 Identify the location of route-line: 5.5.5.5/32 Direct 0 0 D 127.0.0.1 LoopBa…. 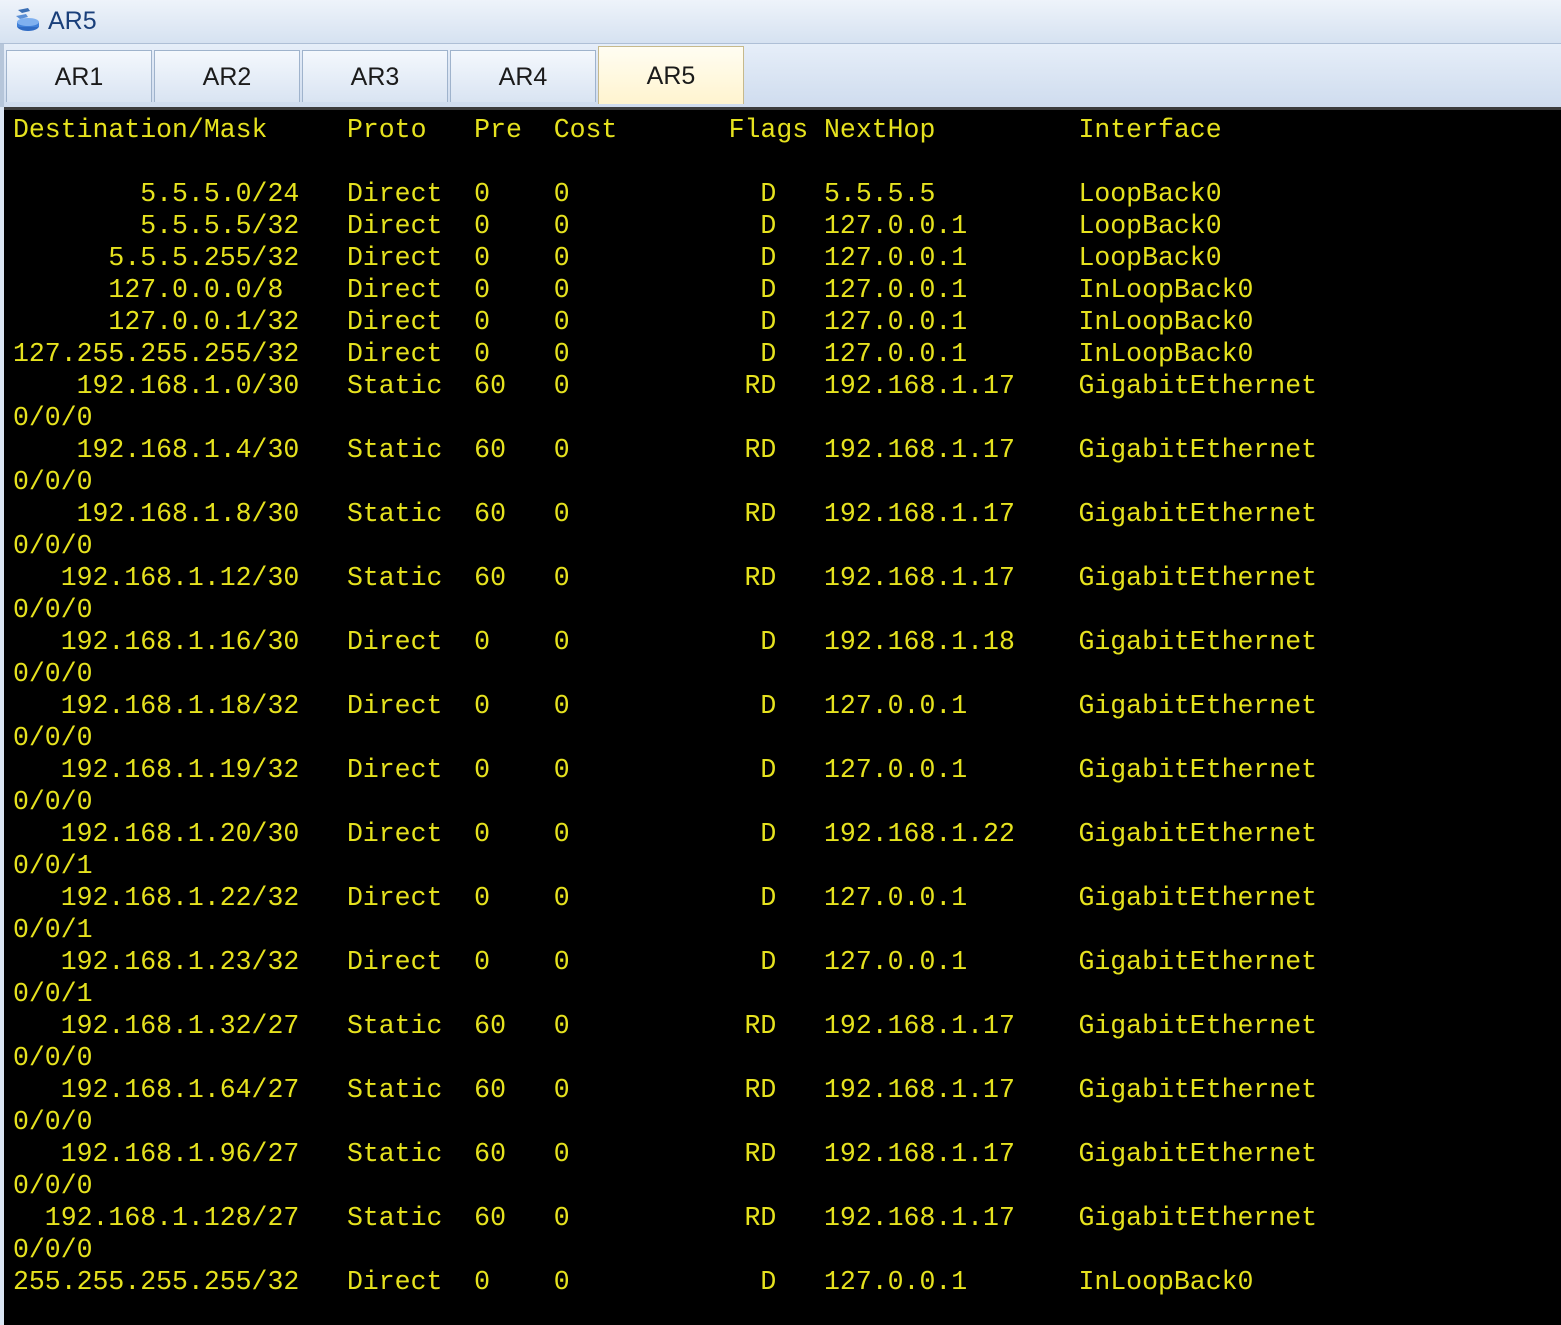
(617, 226).